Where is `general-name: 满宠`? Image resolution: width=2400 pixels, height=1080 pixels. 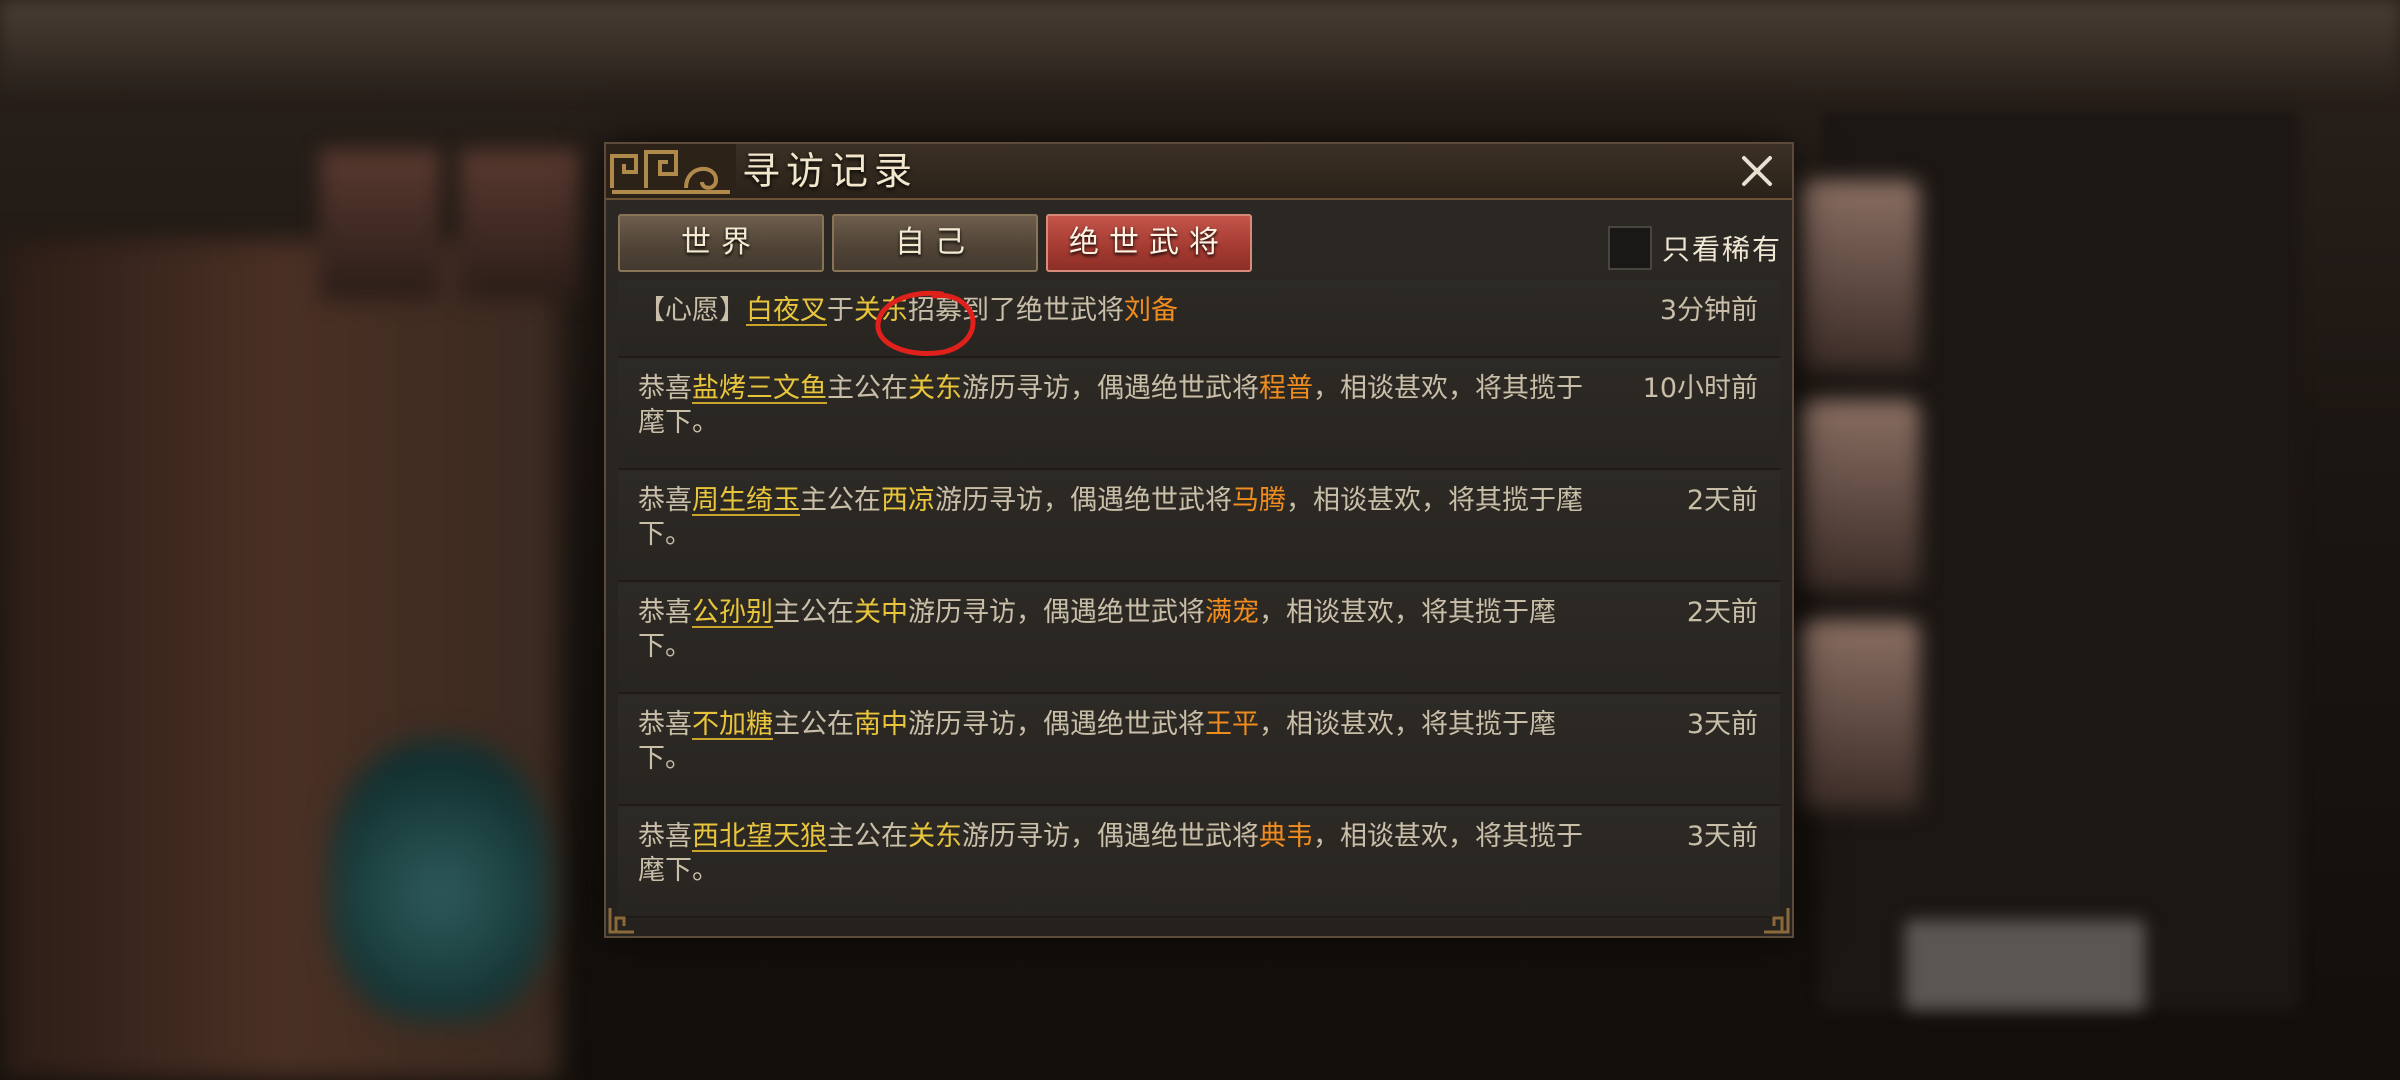
general-name: 满宠 is located at coordinates (1232, 612).